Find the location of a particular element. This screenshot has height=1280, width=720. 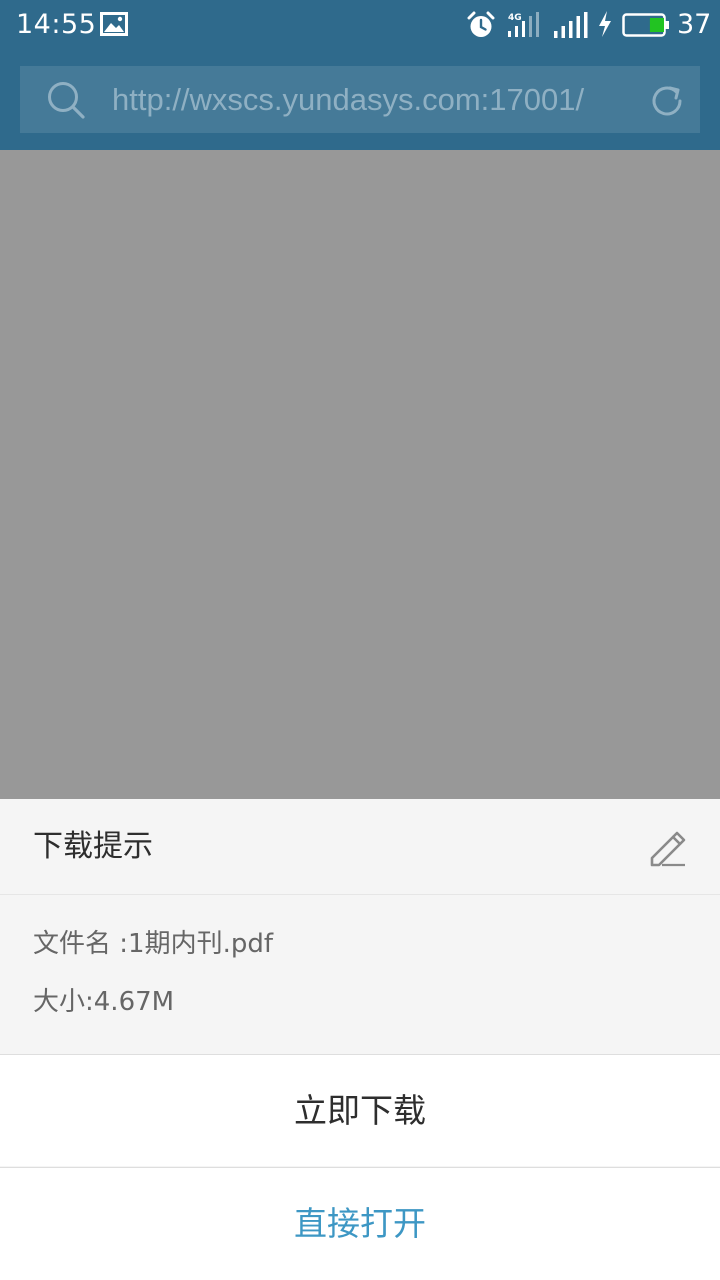

search-icon is located at coordinates (66, 100).